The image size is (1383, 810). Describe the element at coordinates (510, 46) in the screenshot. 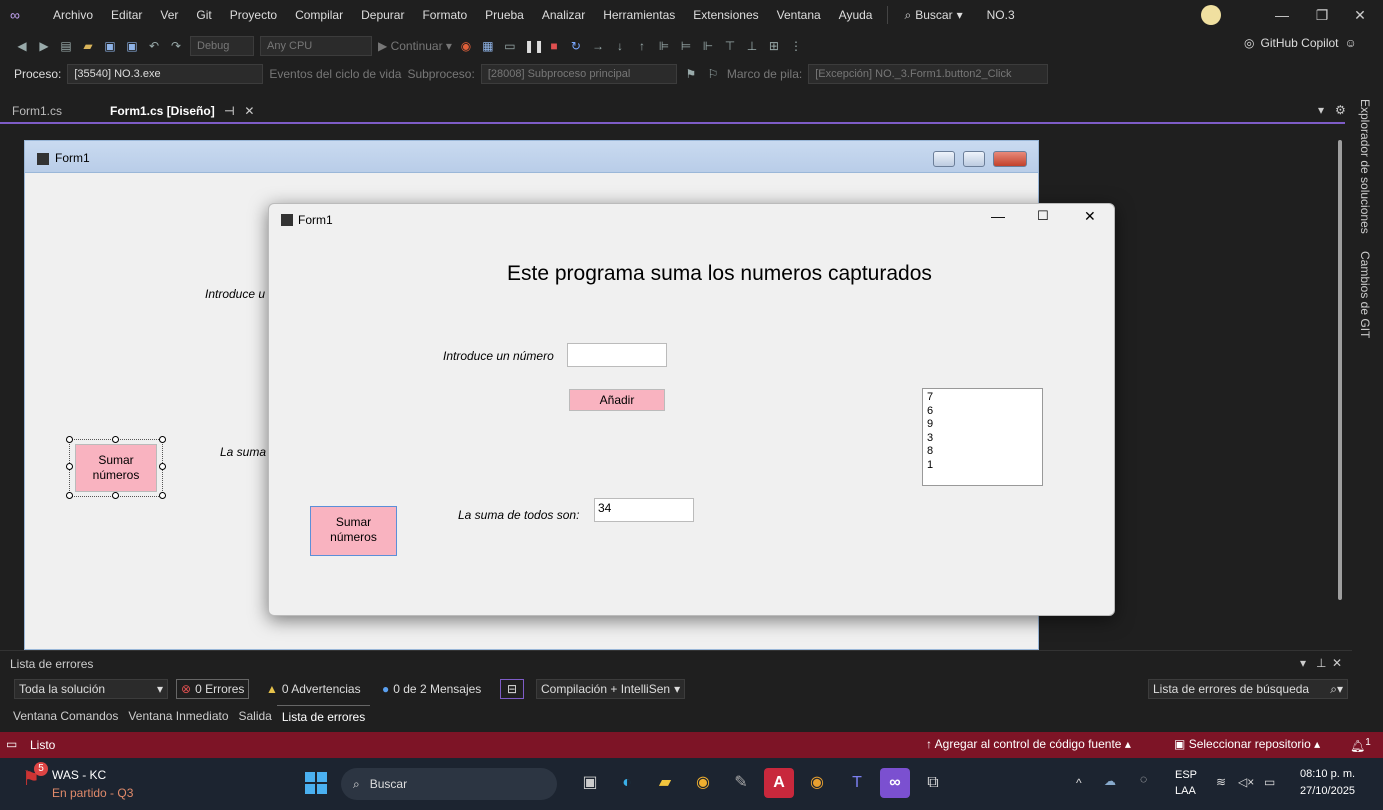

I see `layout-icon: ▭` at that location.